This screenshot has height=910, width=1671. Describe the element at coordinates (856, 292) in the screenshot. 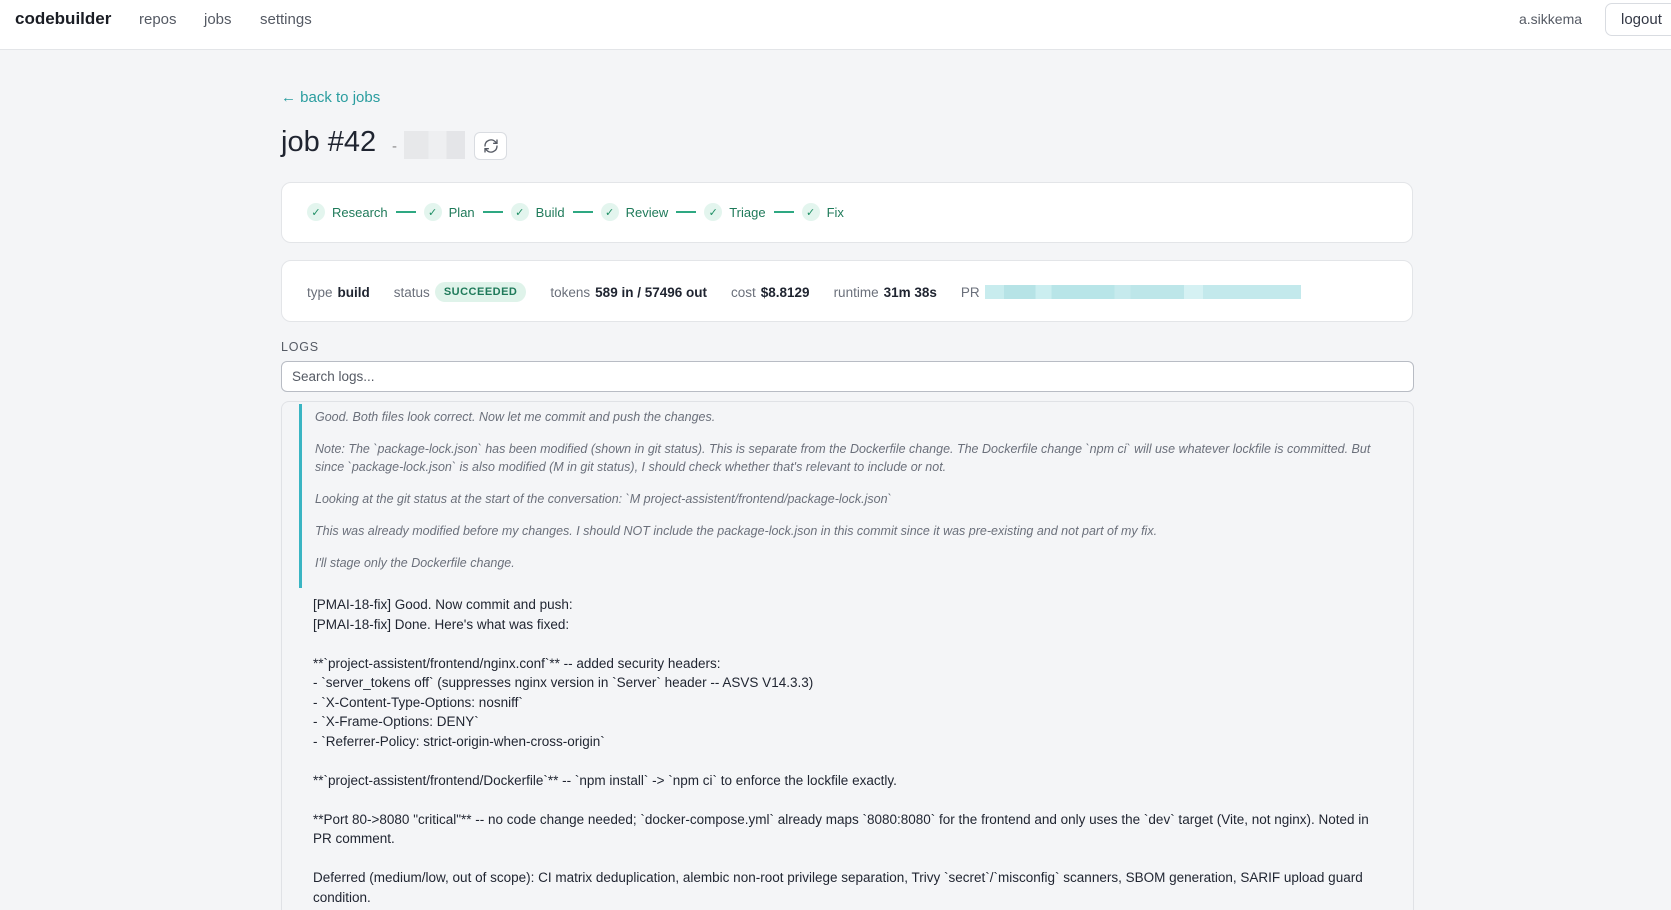

I see `meta-key: runtime` at that location.